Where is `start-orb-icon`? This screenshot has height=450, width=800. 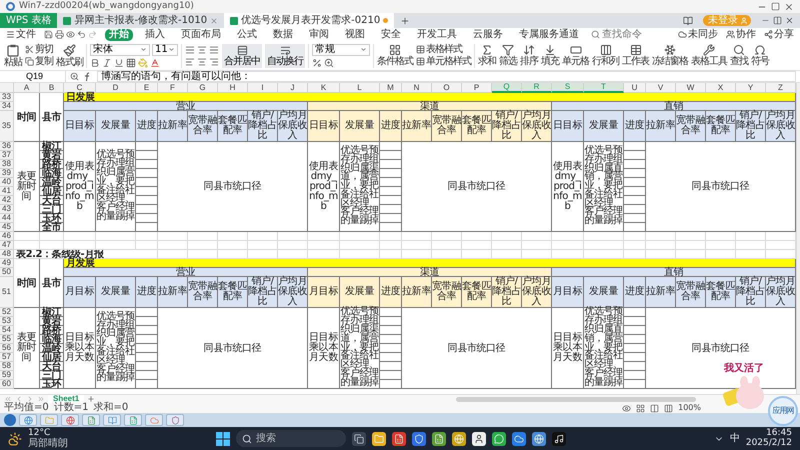
start-orb-icon is located at coordinates (10, 420).